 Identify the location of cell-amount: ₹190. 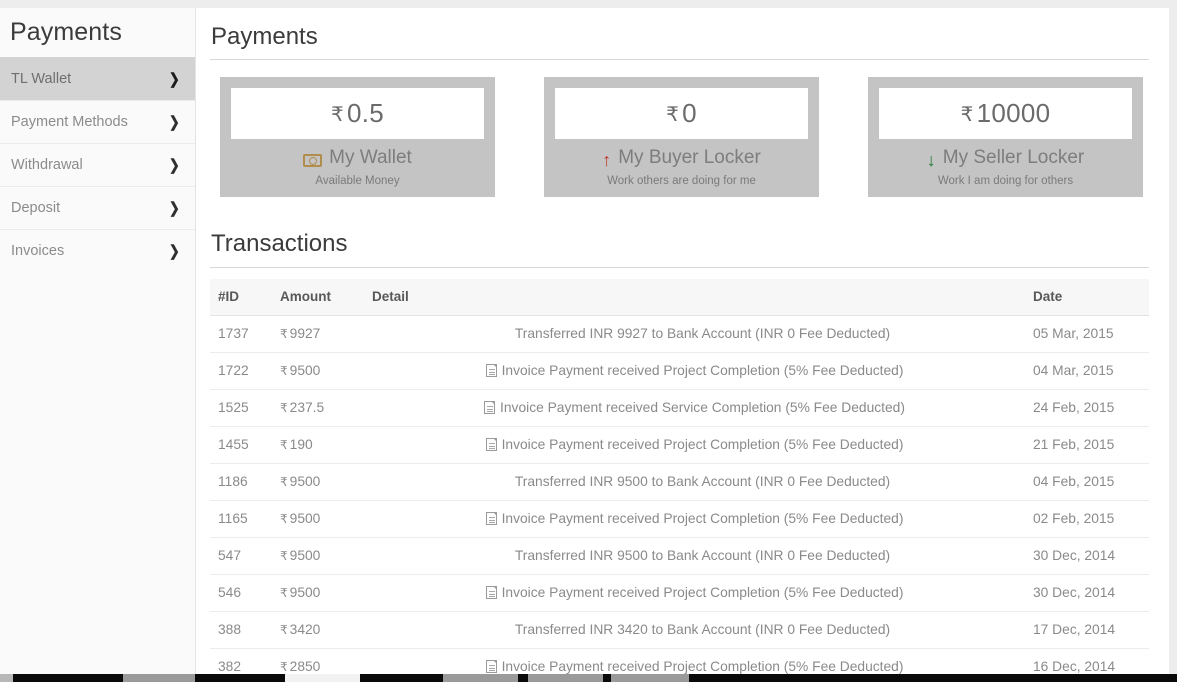
(318, 445).